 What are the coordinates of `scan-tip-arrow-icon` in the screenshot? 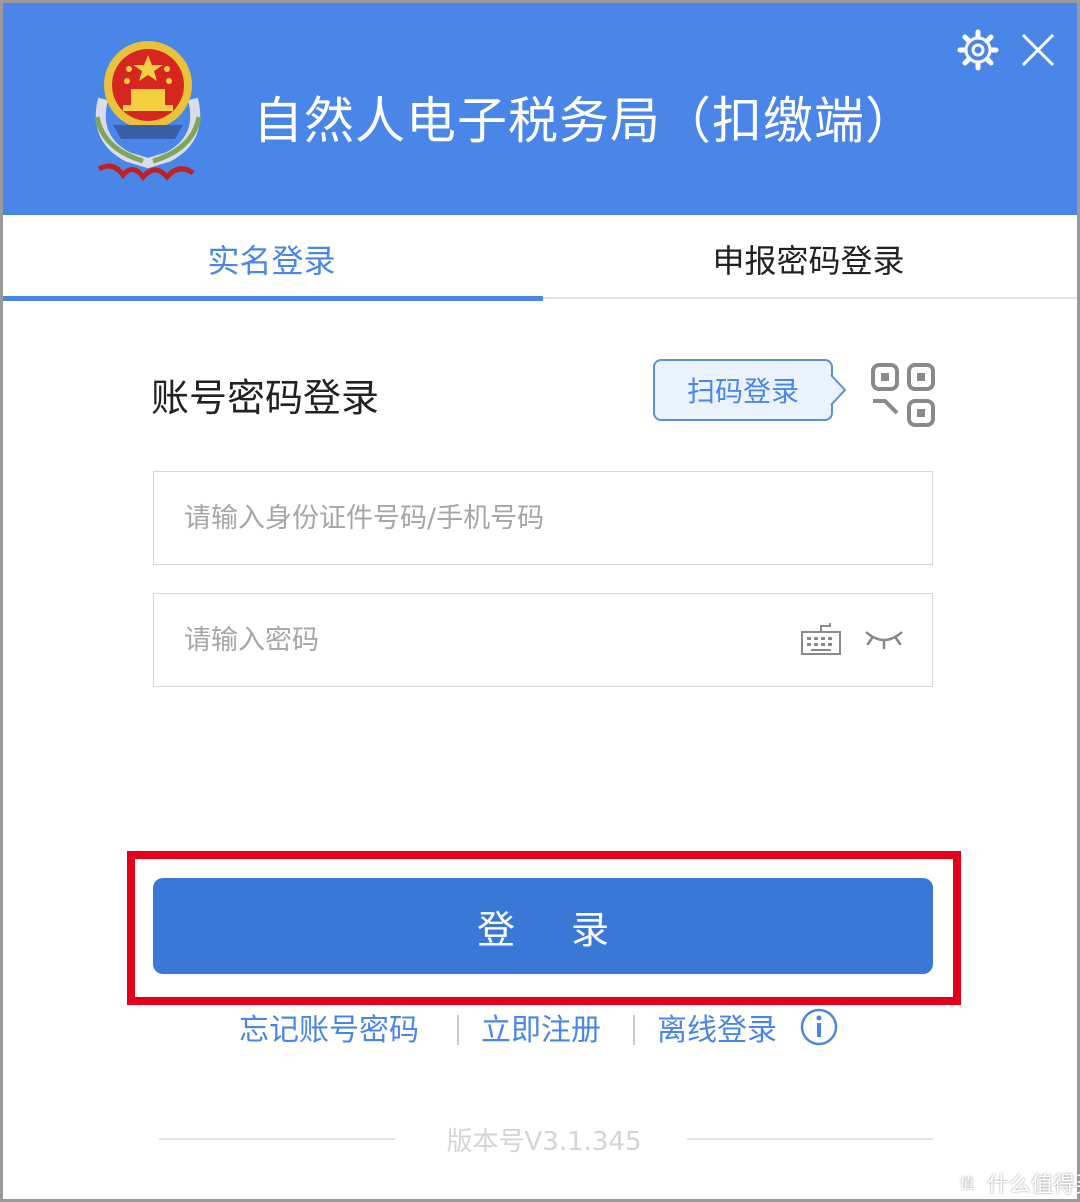 It's located at (838, 390).